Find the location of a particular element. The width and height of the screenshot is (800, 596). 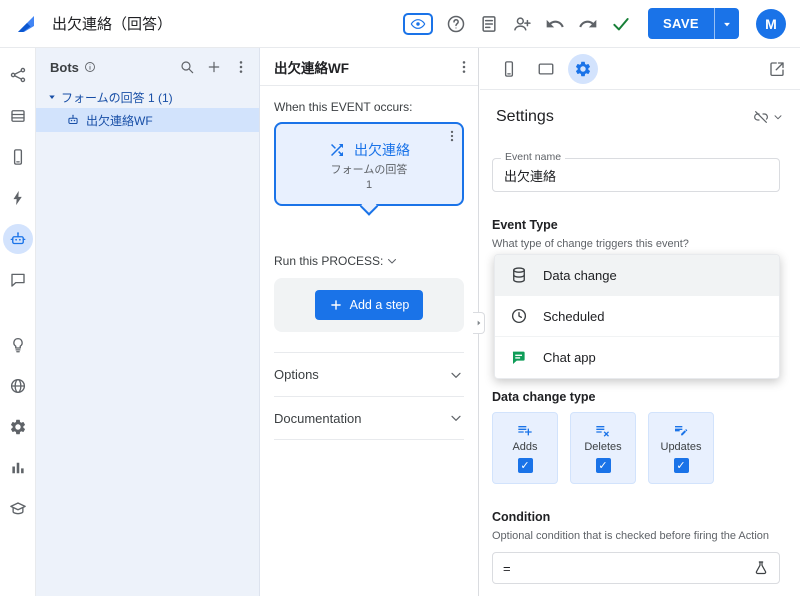

settings-view-button is located at coordinates (583, 68).